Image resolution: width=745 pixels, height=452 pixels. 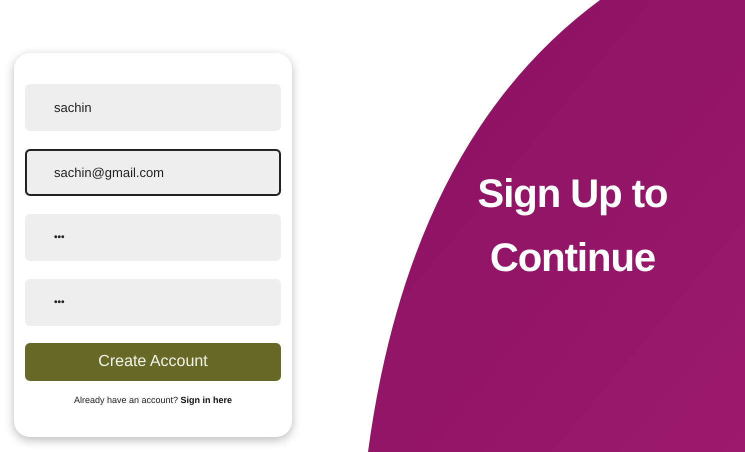 I want to click on email-field: sachin@gmail.com, so click(x=153, y=172).